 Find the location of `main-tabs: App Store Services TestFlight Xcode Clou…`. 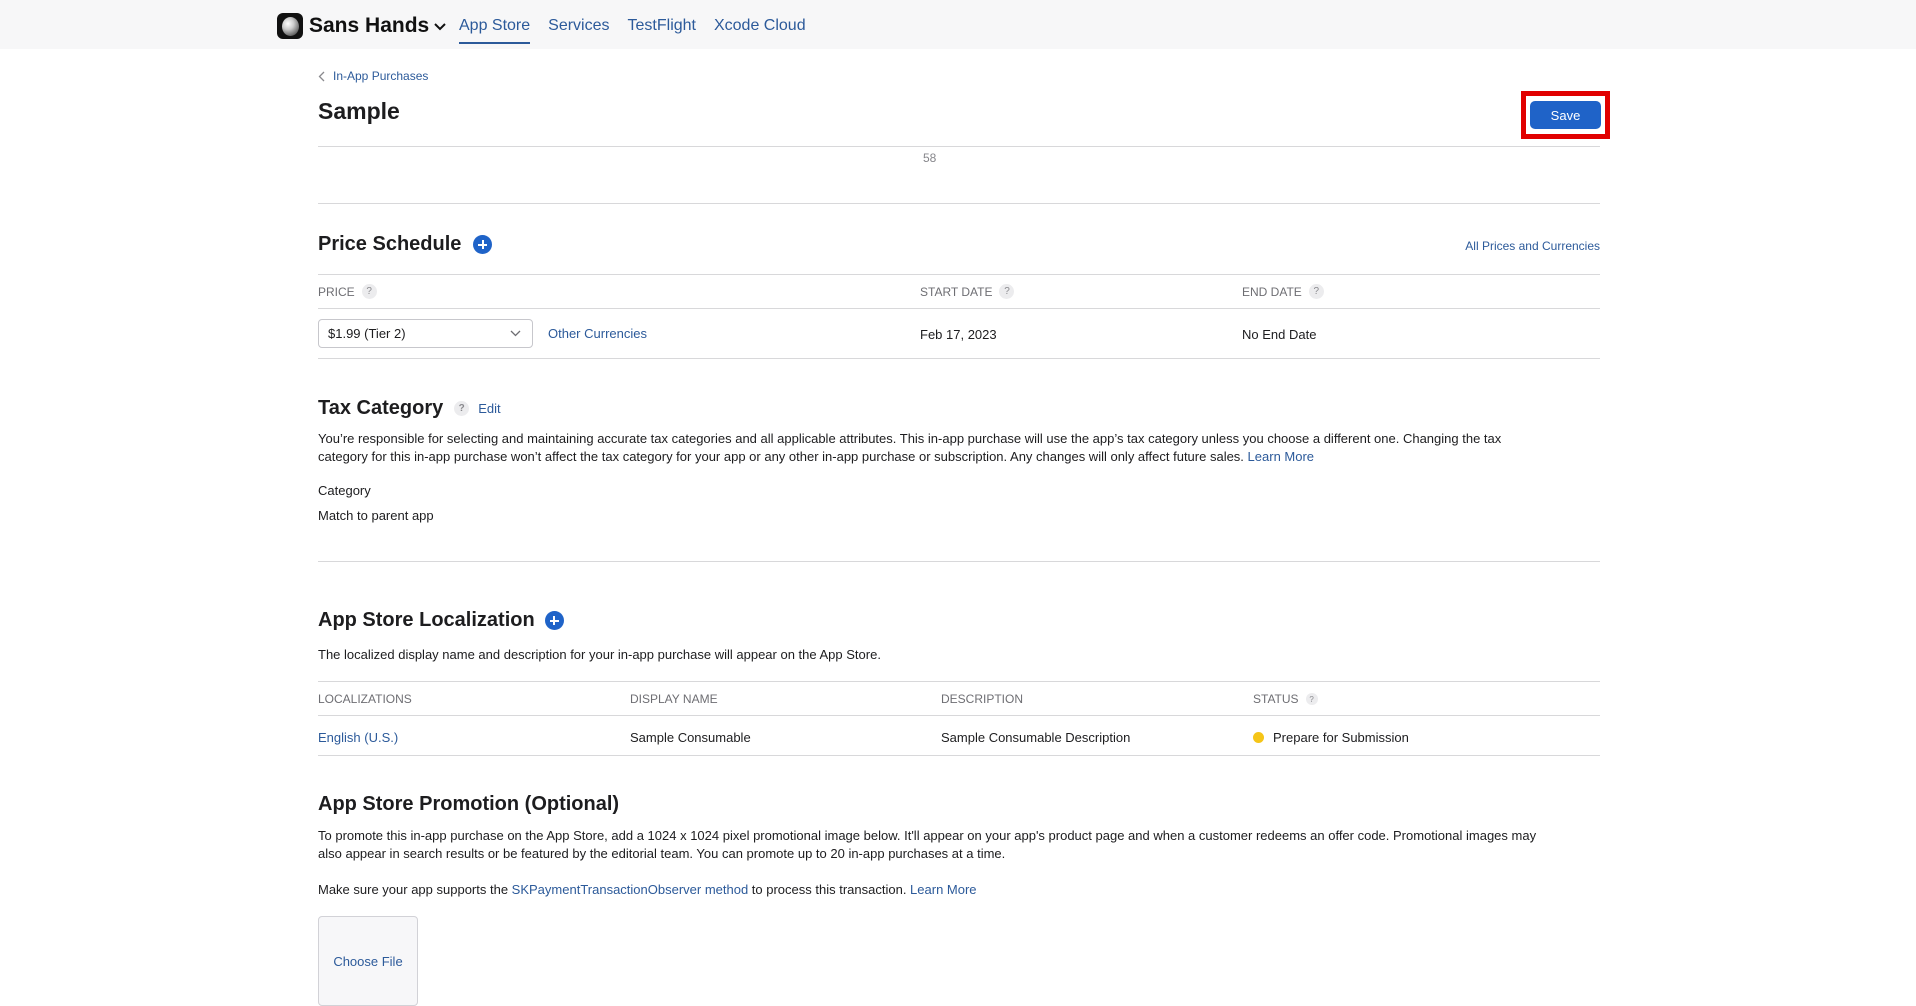

main-tabs: App Store Services TestFlight Xcode Clou… is located at coordinates (641, 30).